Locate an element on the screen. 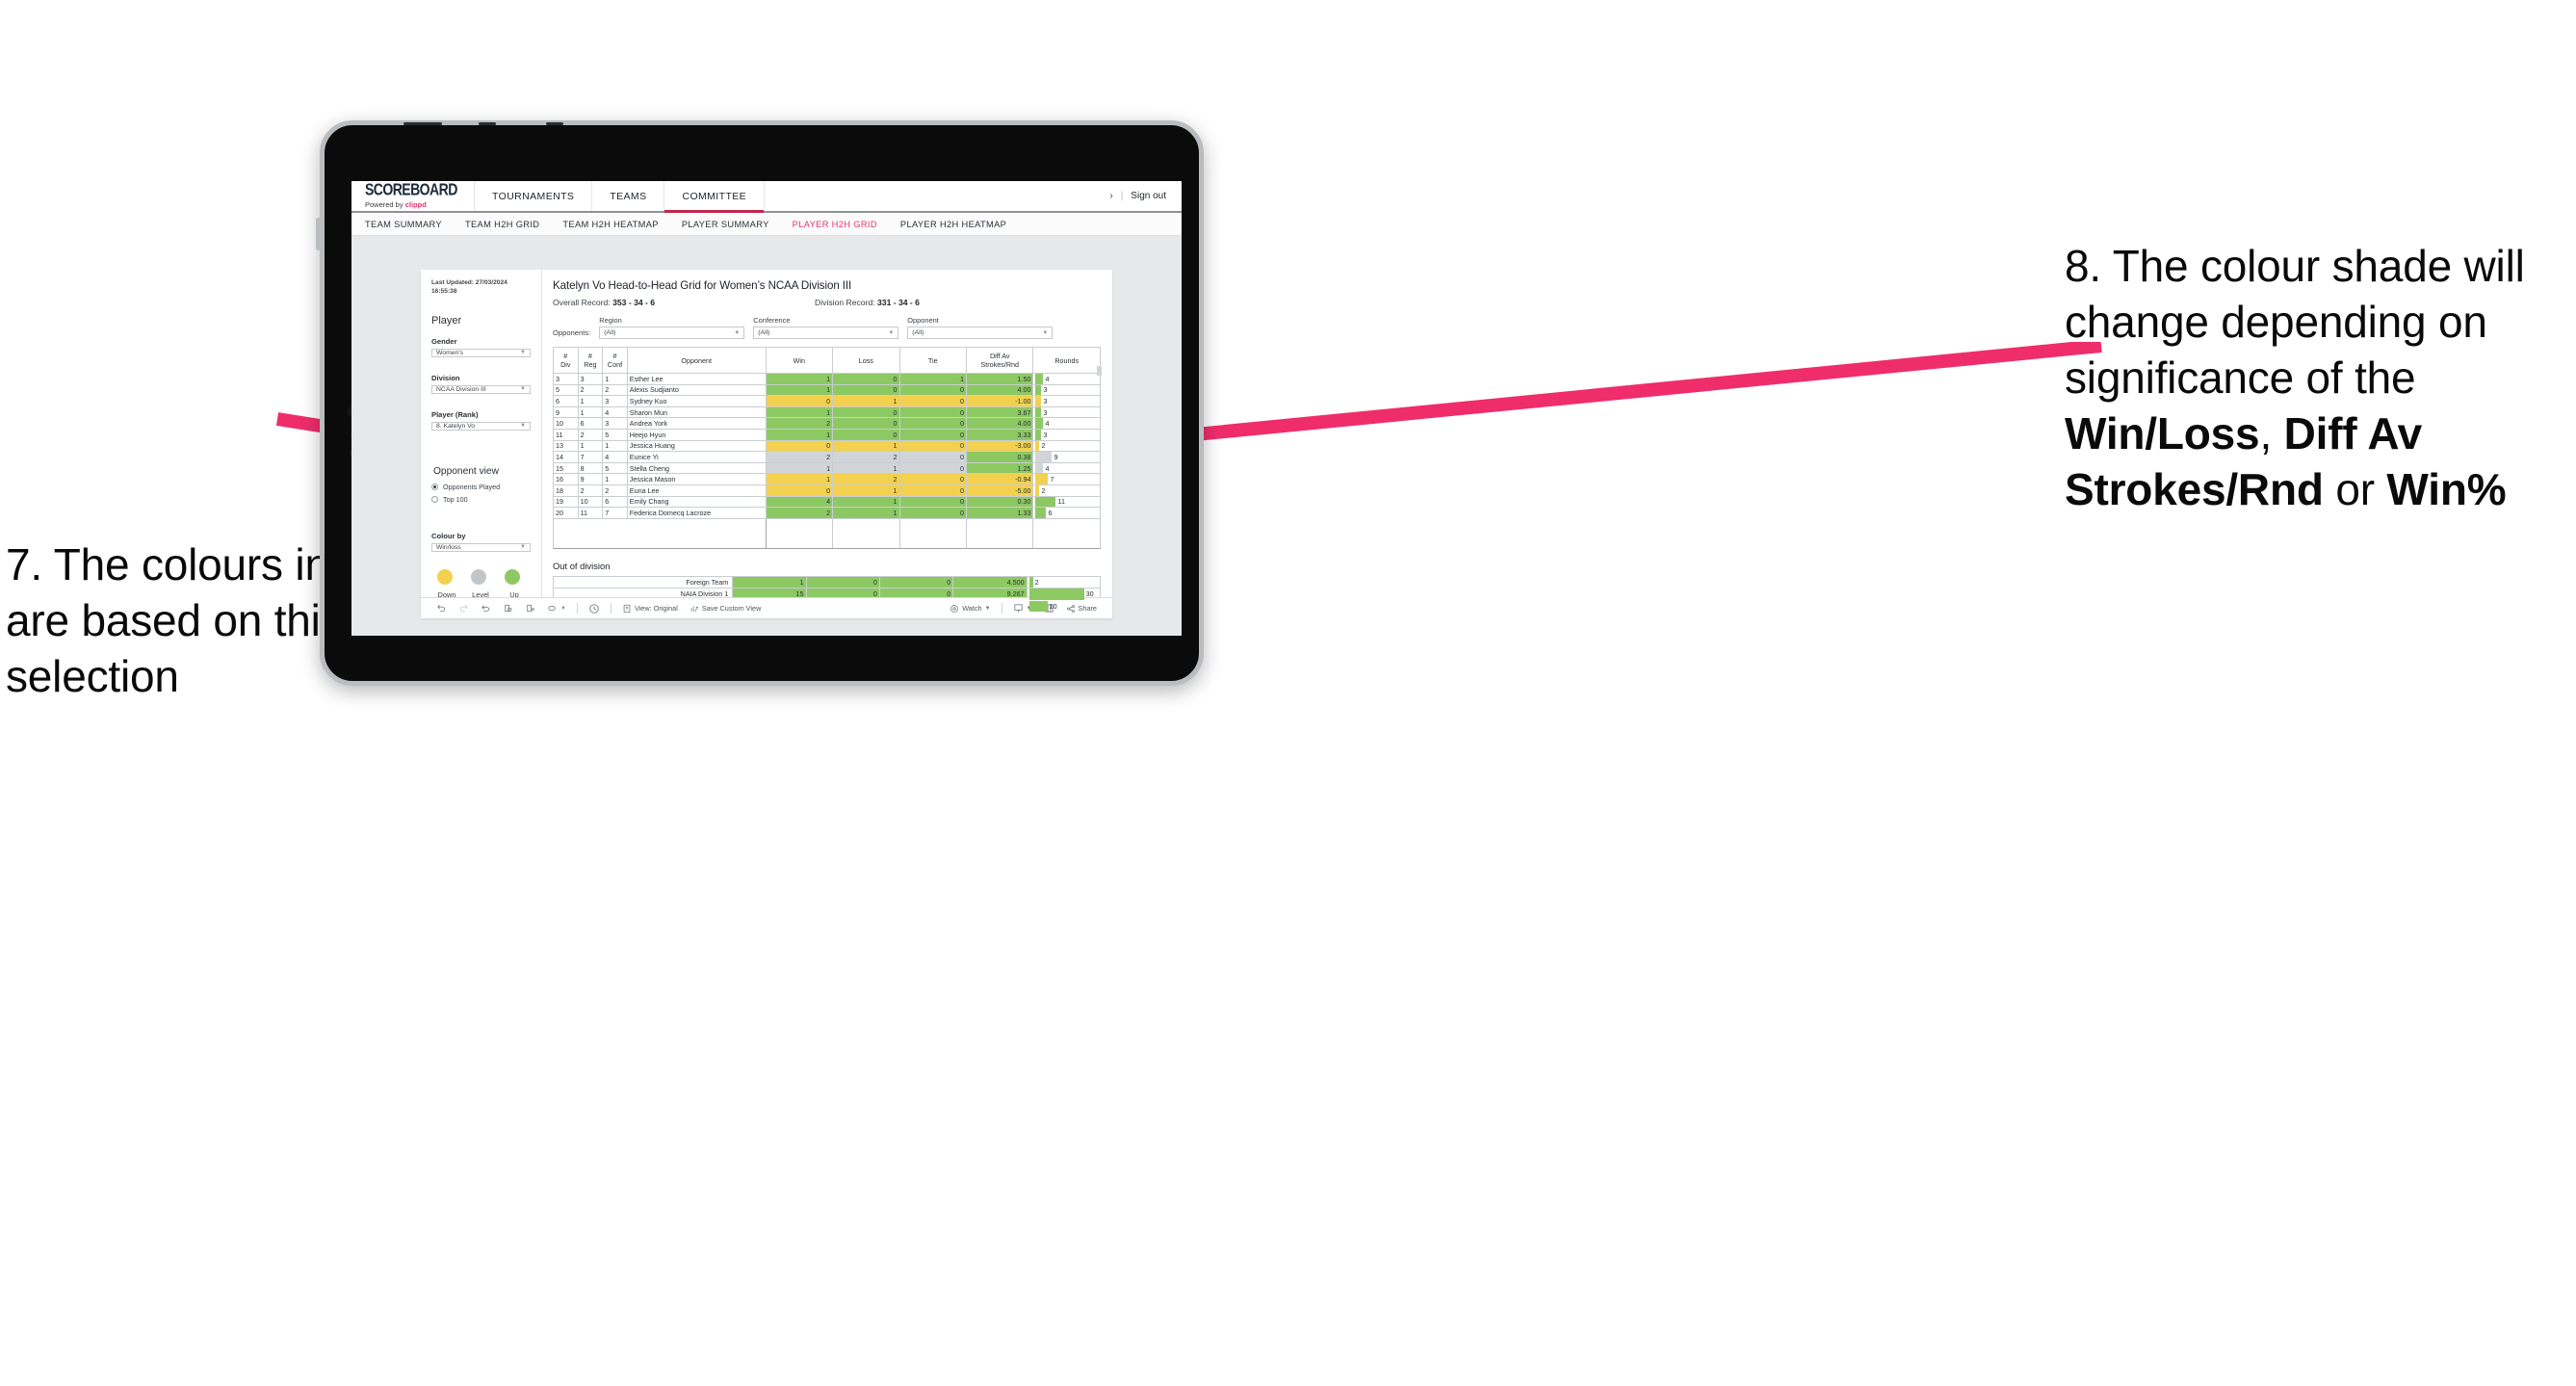 The height and width of the screenshot is (1386, 2576). cell-opponent: Sharon Mun is located at coordinates (696, 412).